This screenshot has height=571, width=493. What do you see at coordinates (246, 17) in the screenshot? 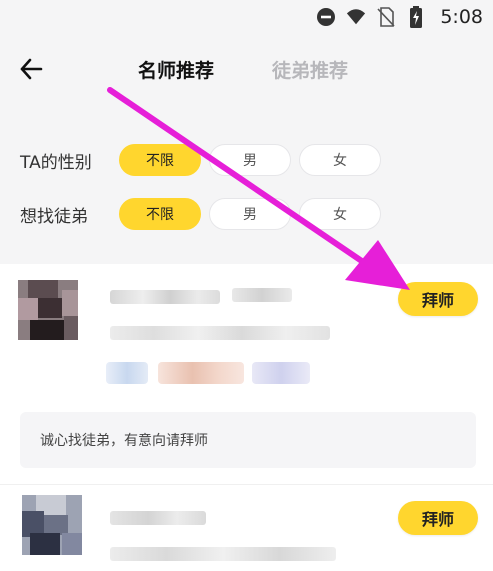
I see `status-bar: 5:08` at bounding box center [246, 17].